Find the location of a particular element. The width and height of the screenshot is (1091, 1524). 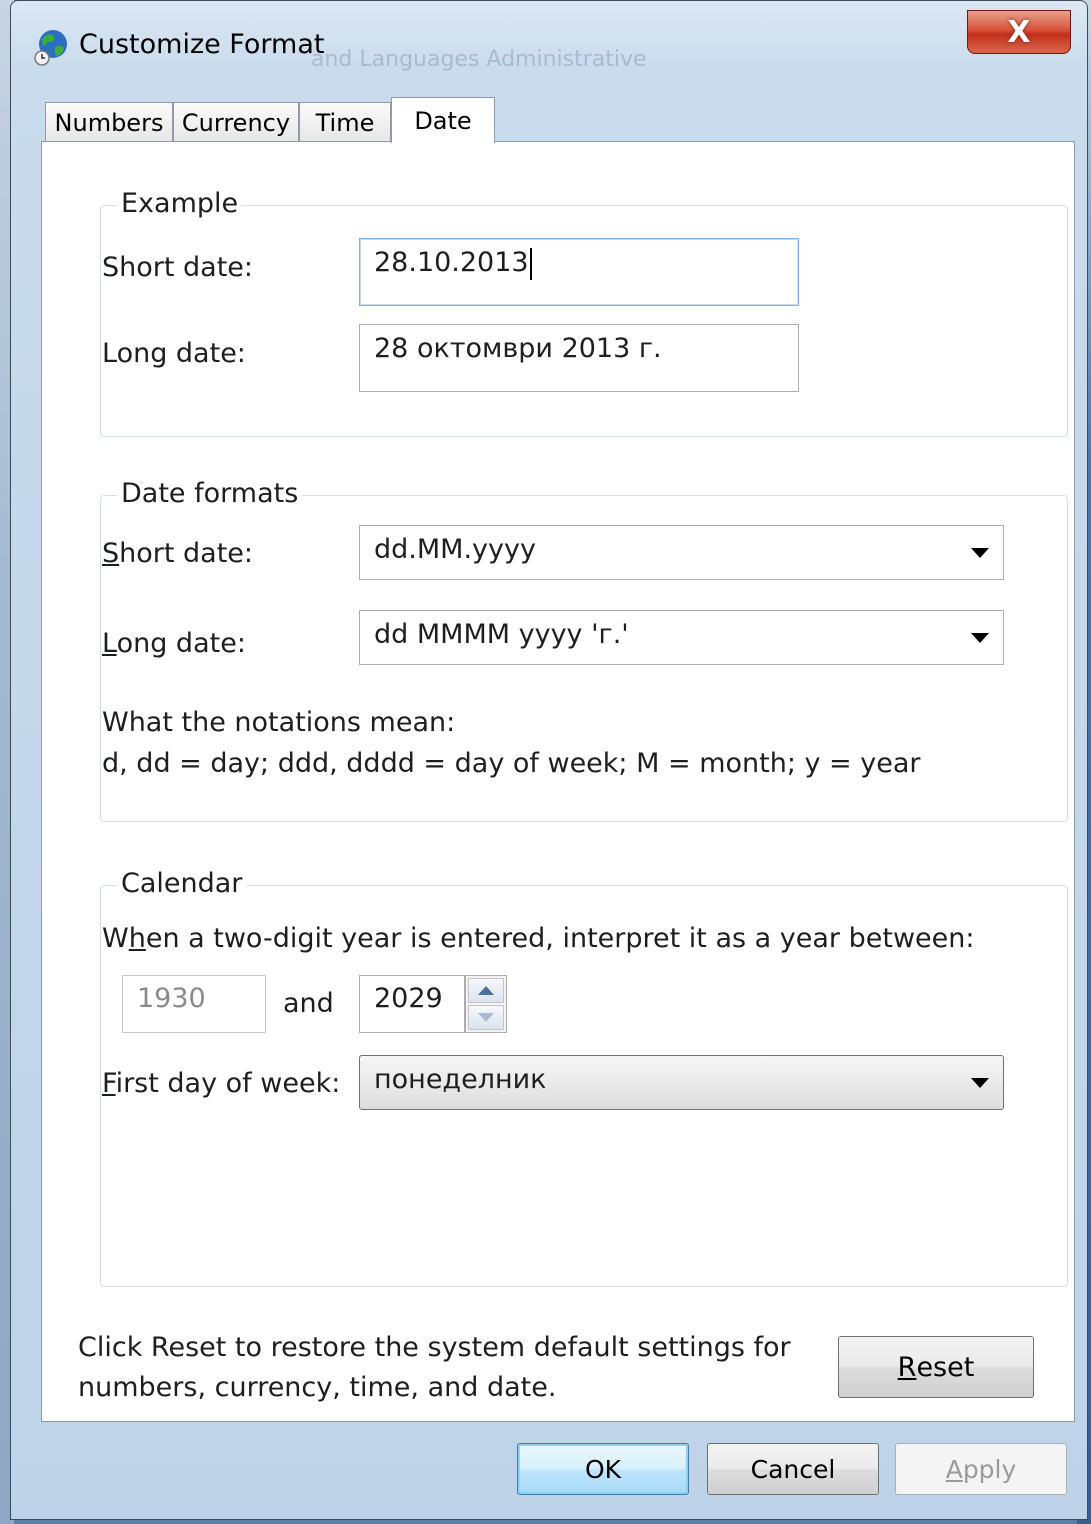

spin-up-icon is located at coordinates (486, 990).